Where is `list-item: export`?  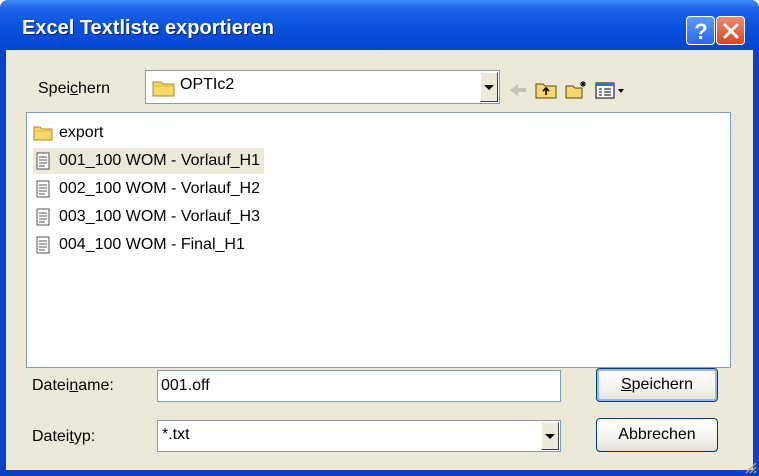 list-item: export is located at coordinates (68, 133).